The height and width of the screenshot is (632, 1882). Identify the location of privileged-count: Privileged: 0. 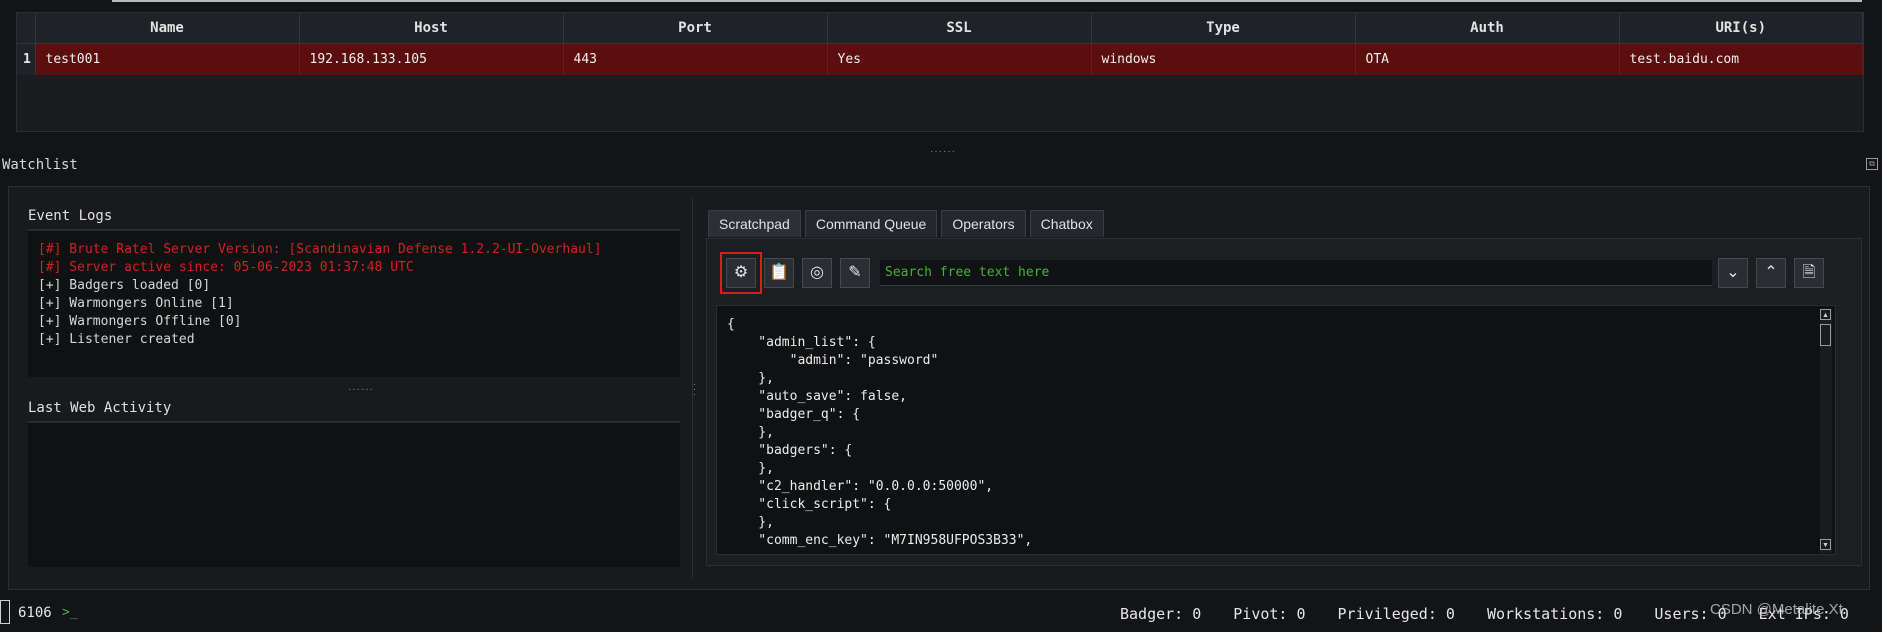
(1396, 614).